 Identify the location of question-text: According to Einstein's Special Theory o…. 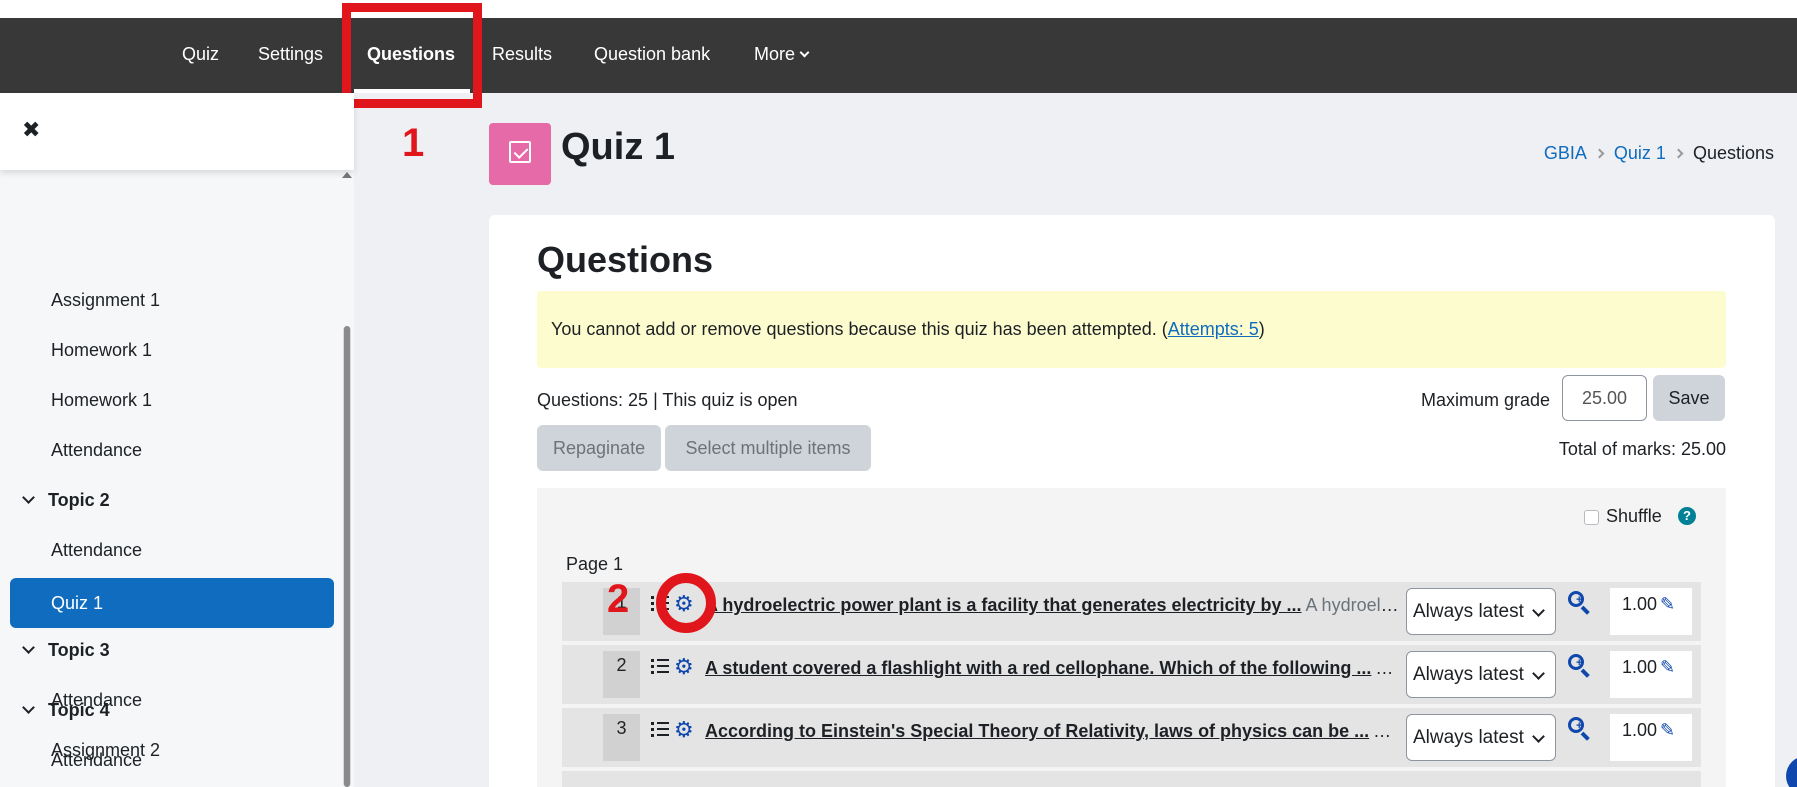
(1052, 731).